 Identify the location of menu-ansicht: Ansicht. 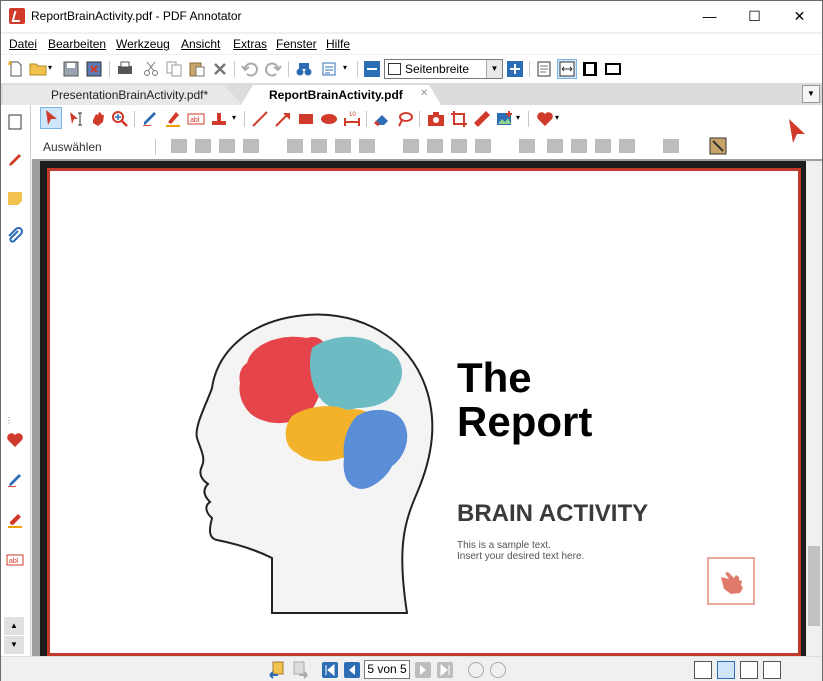
(200, 44).